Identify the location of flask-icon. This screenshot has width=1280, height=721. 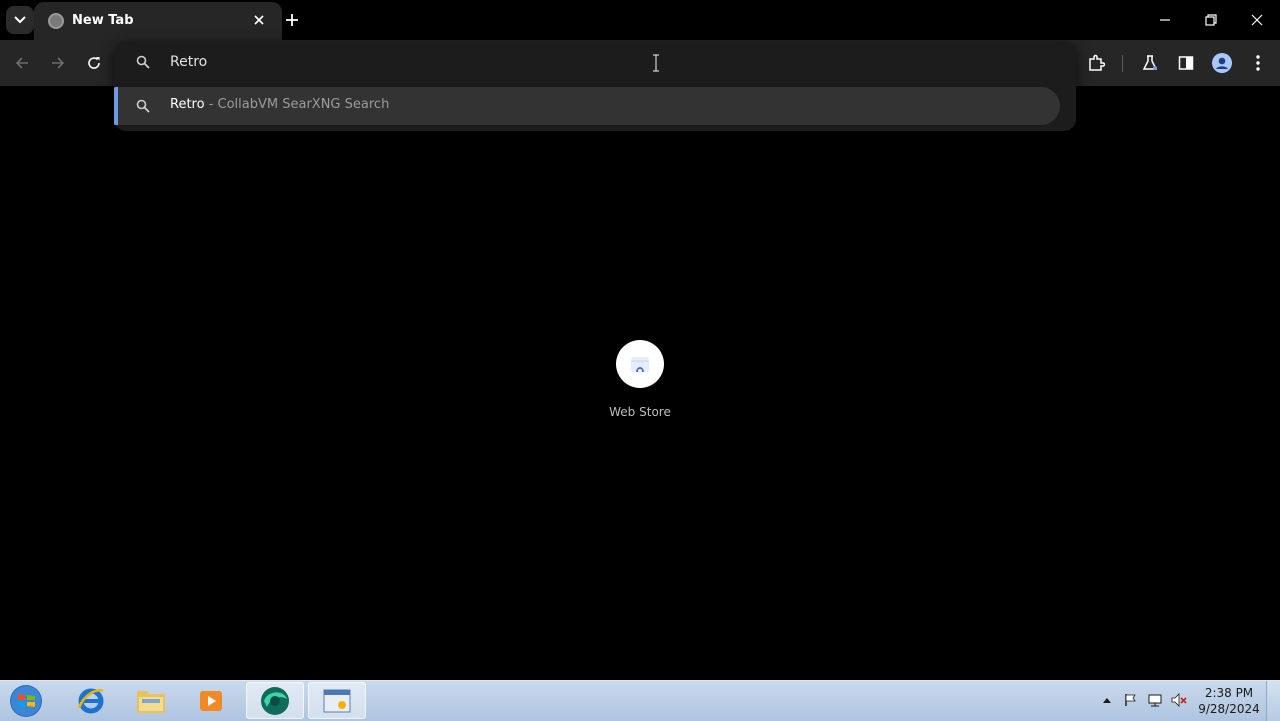
(1150, 62).